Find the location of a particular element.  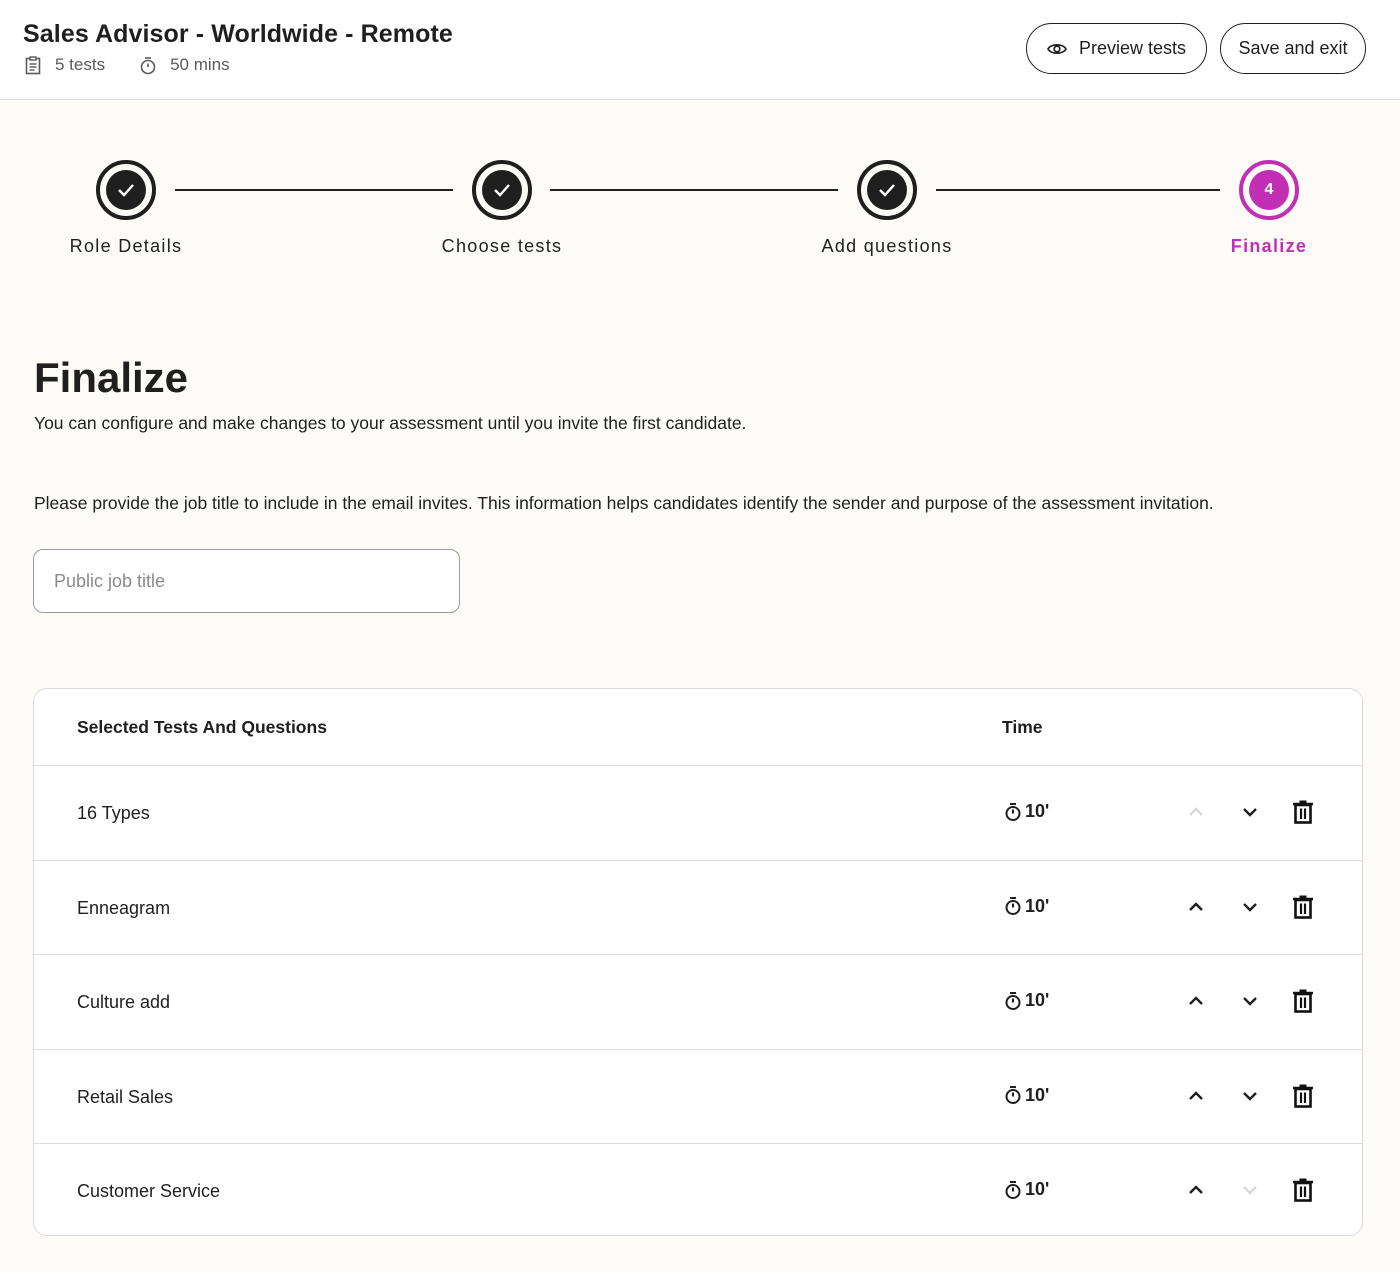

public-job-title-input is located at coordinates (246, 581).